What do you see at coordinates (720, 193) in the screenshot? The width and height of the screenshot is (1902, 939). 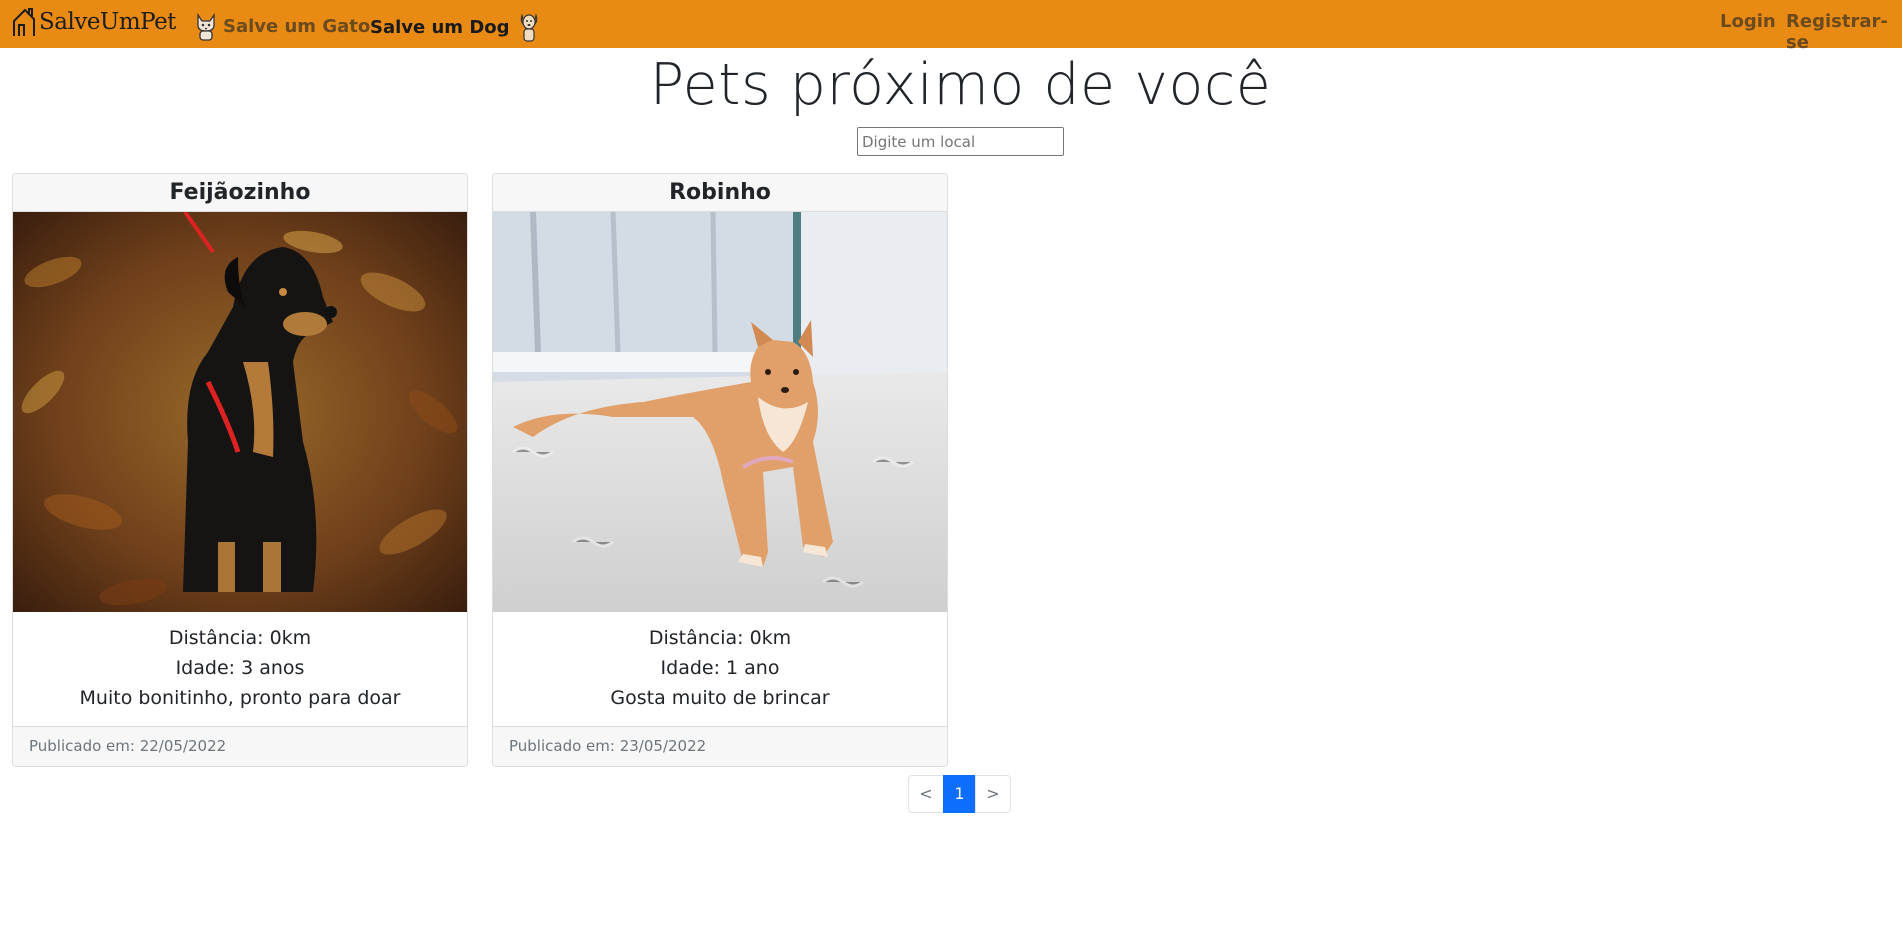 I see `pet-name: Robinho` at bounding box center [720, 193].